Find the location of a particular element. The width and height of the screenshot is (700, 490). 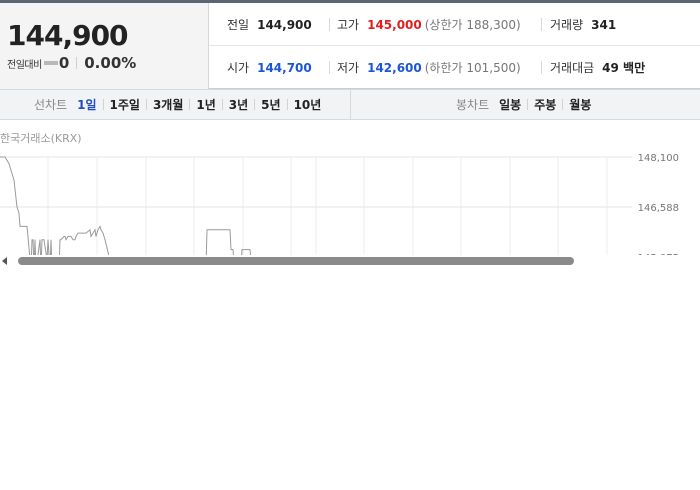

amount-cell: 거래대금 49 백만 is located at coordinates (597, 67).